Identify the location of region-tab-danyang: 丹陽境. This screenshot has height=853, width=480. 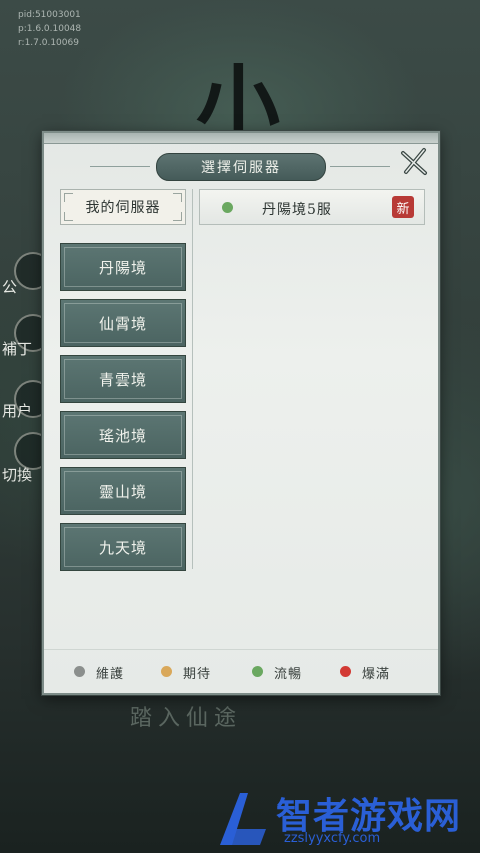
(123, 267).